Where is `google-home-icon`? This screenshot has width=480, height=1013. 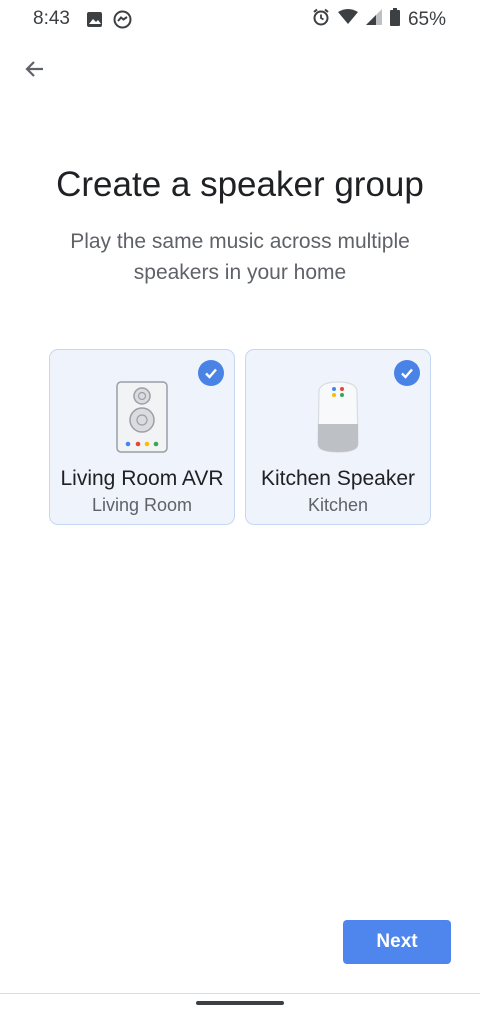
google-home-icon is located at coordinates (338, 417).